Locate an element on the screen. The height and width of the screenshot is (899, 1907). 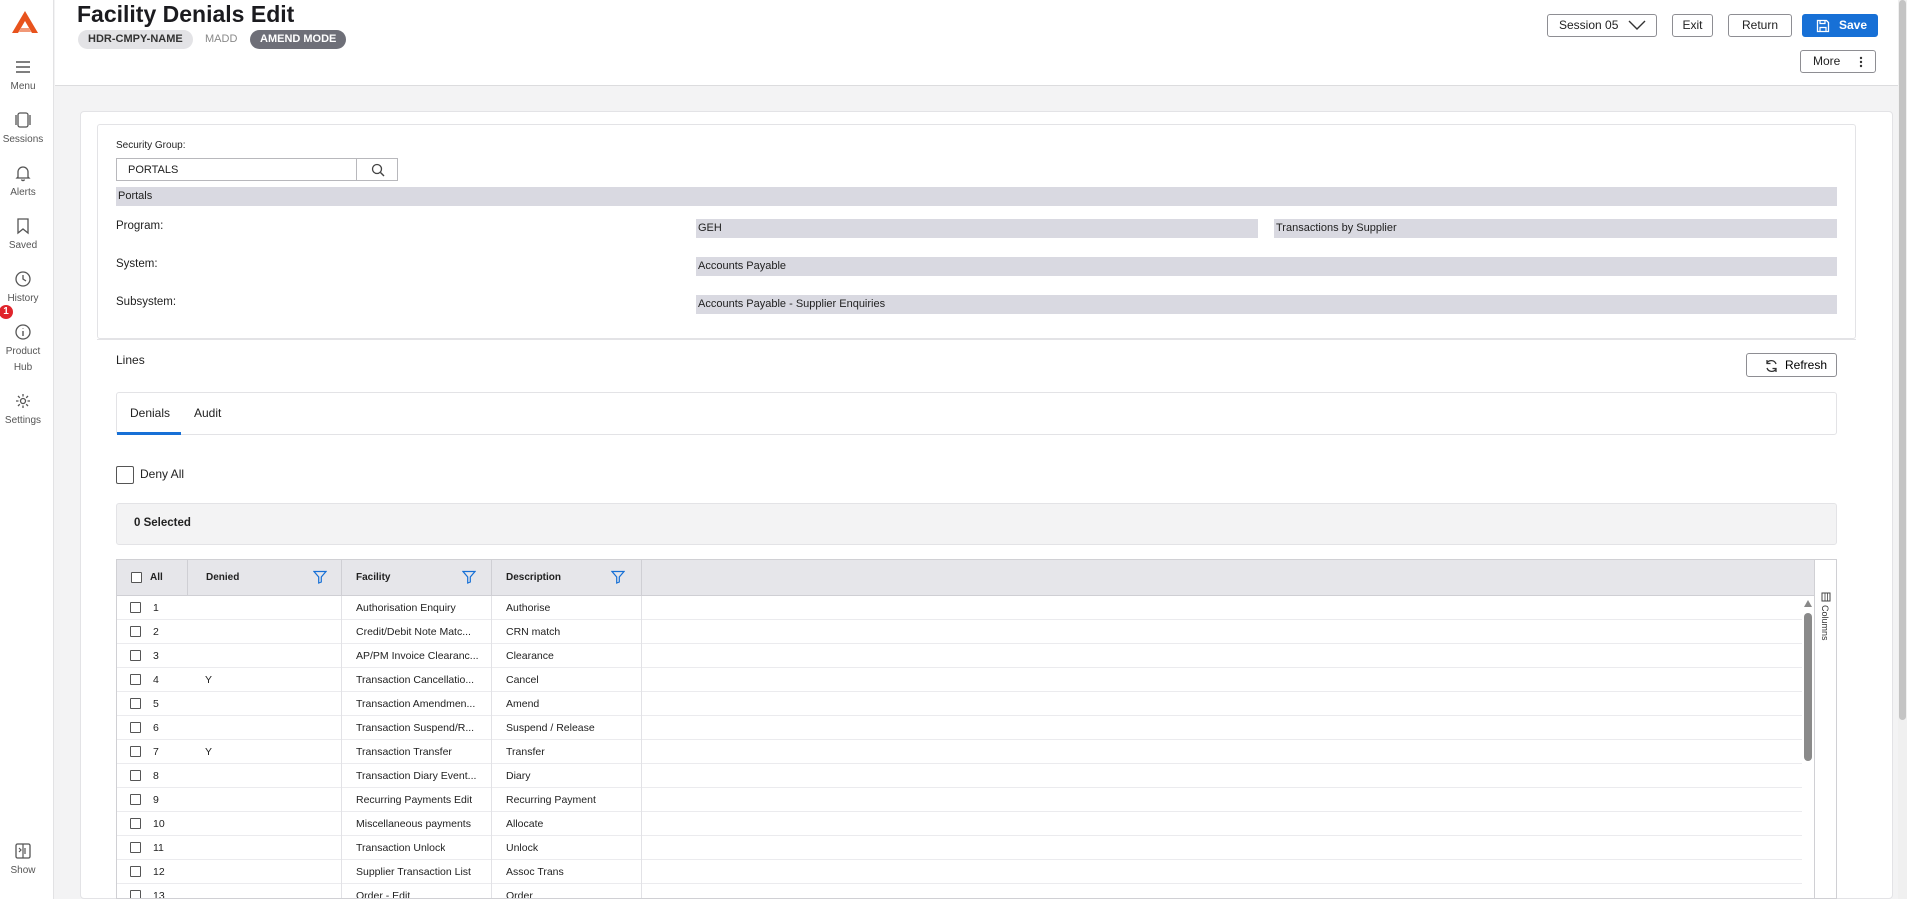
sidebar-item-show: Show is located at coordinates (23, 860).